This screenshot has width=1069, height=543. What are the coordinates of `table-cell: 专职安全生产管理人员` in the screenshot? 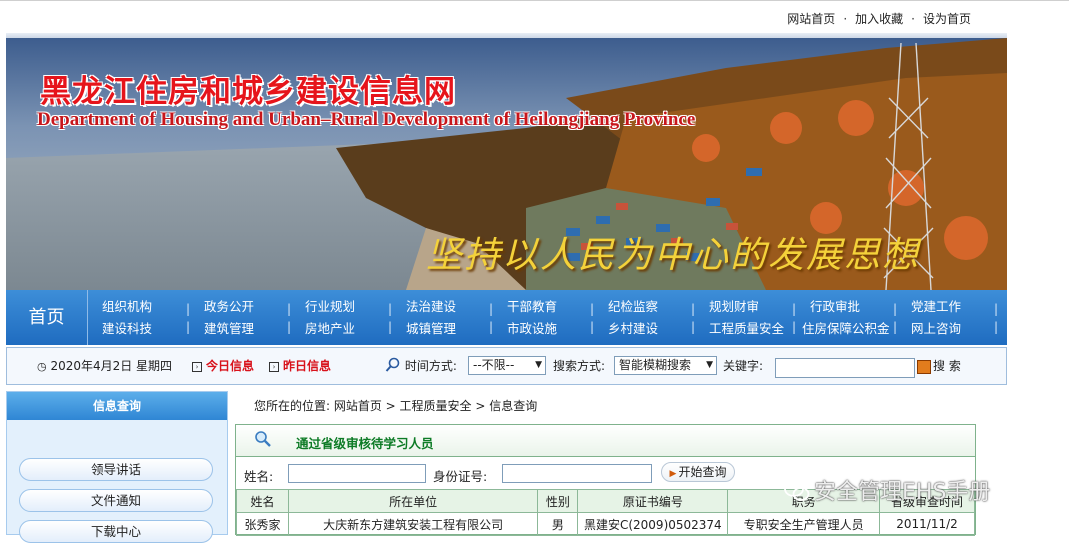 It's located at (804, 524).